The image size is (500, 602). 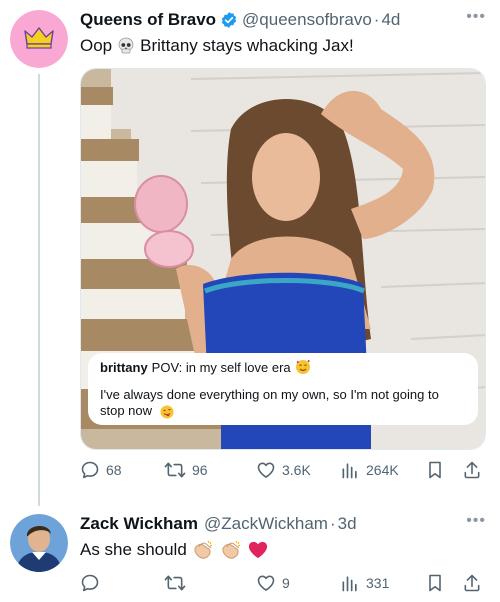 What do you see at coordinates (39, 290) in the screenshot?
I see `thread-line` at bounding box center [39, 290].